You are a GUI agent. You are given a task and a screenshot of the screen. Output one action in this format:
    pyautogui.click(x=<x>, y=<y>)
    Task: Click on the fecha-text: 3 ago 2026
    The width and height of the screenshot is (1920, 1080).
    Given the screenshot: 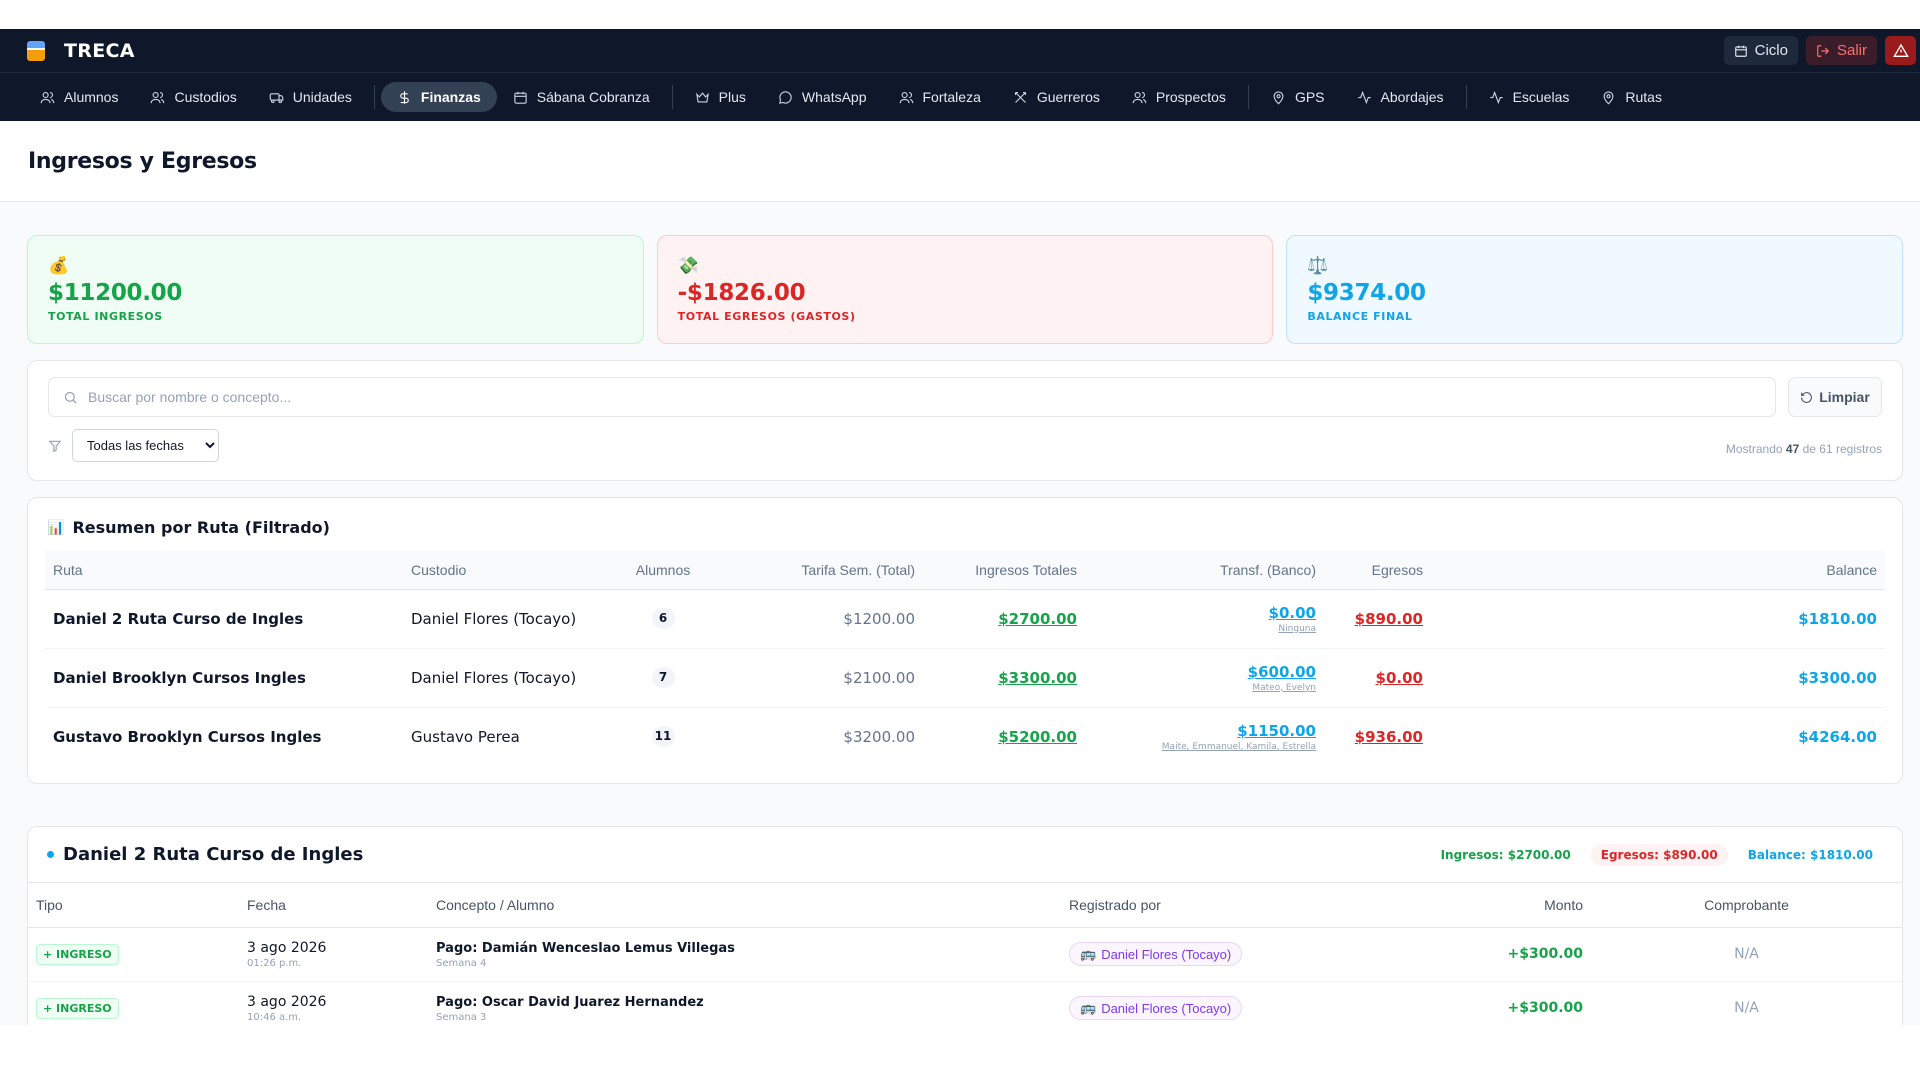 What is the action you would take?
    pyautogui.click(x=287, y=1001)
    